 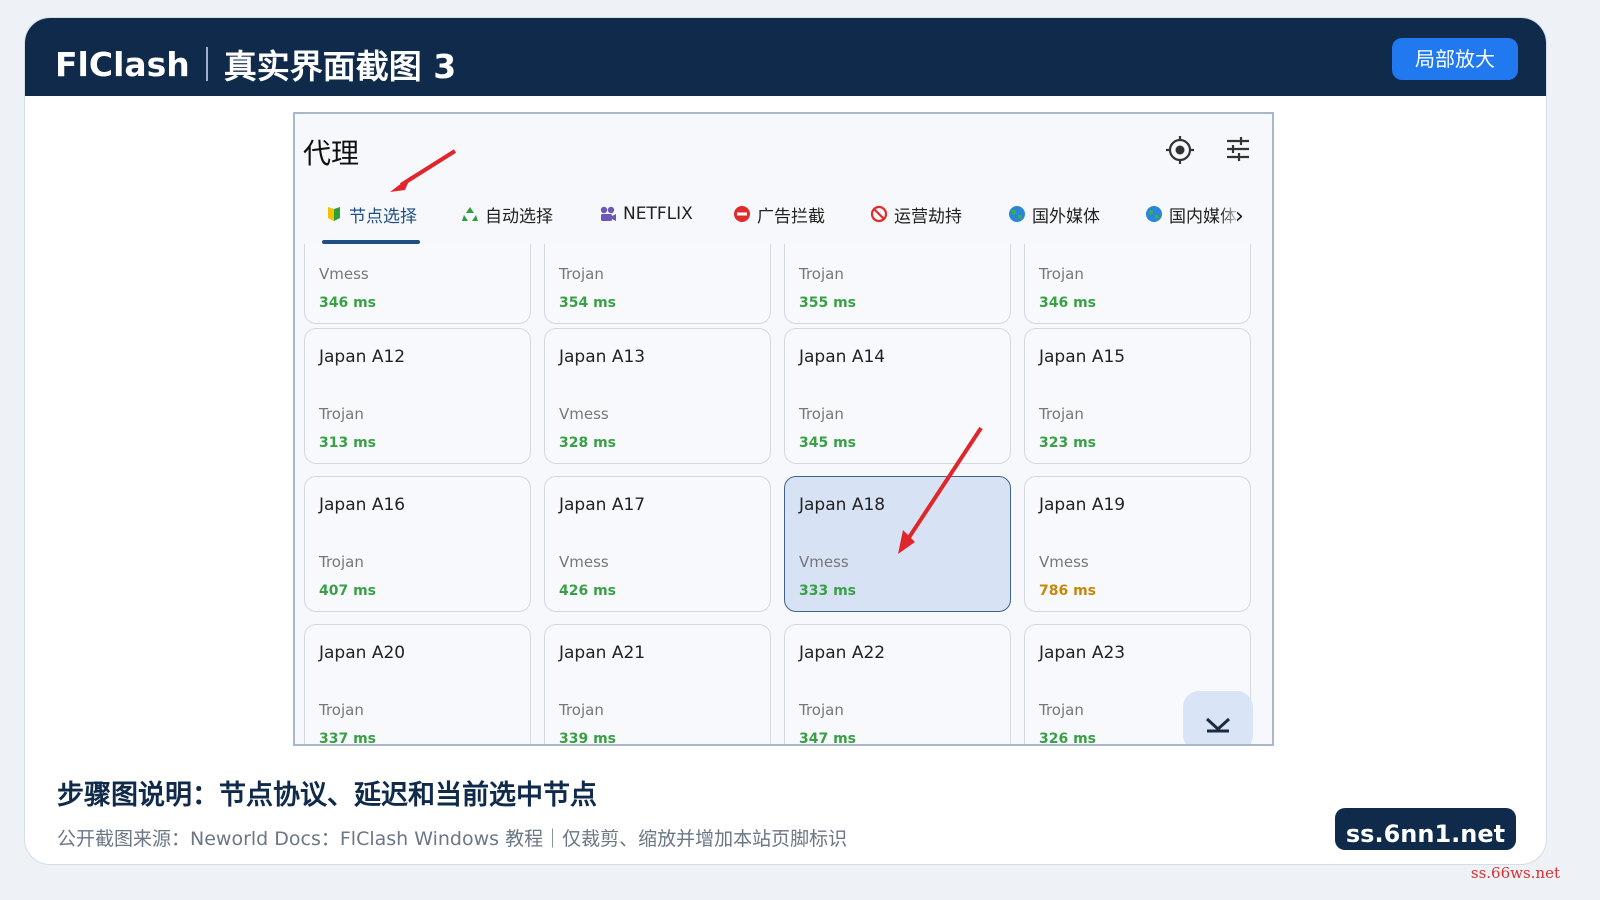 What do you see at coordinates (1239, 216) in the screenshot?
I see `chevron-right-icon: ›` at bounding box center [1239, 216].